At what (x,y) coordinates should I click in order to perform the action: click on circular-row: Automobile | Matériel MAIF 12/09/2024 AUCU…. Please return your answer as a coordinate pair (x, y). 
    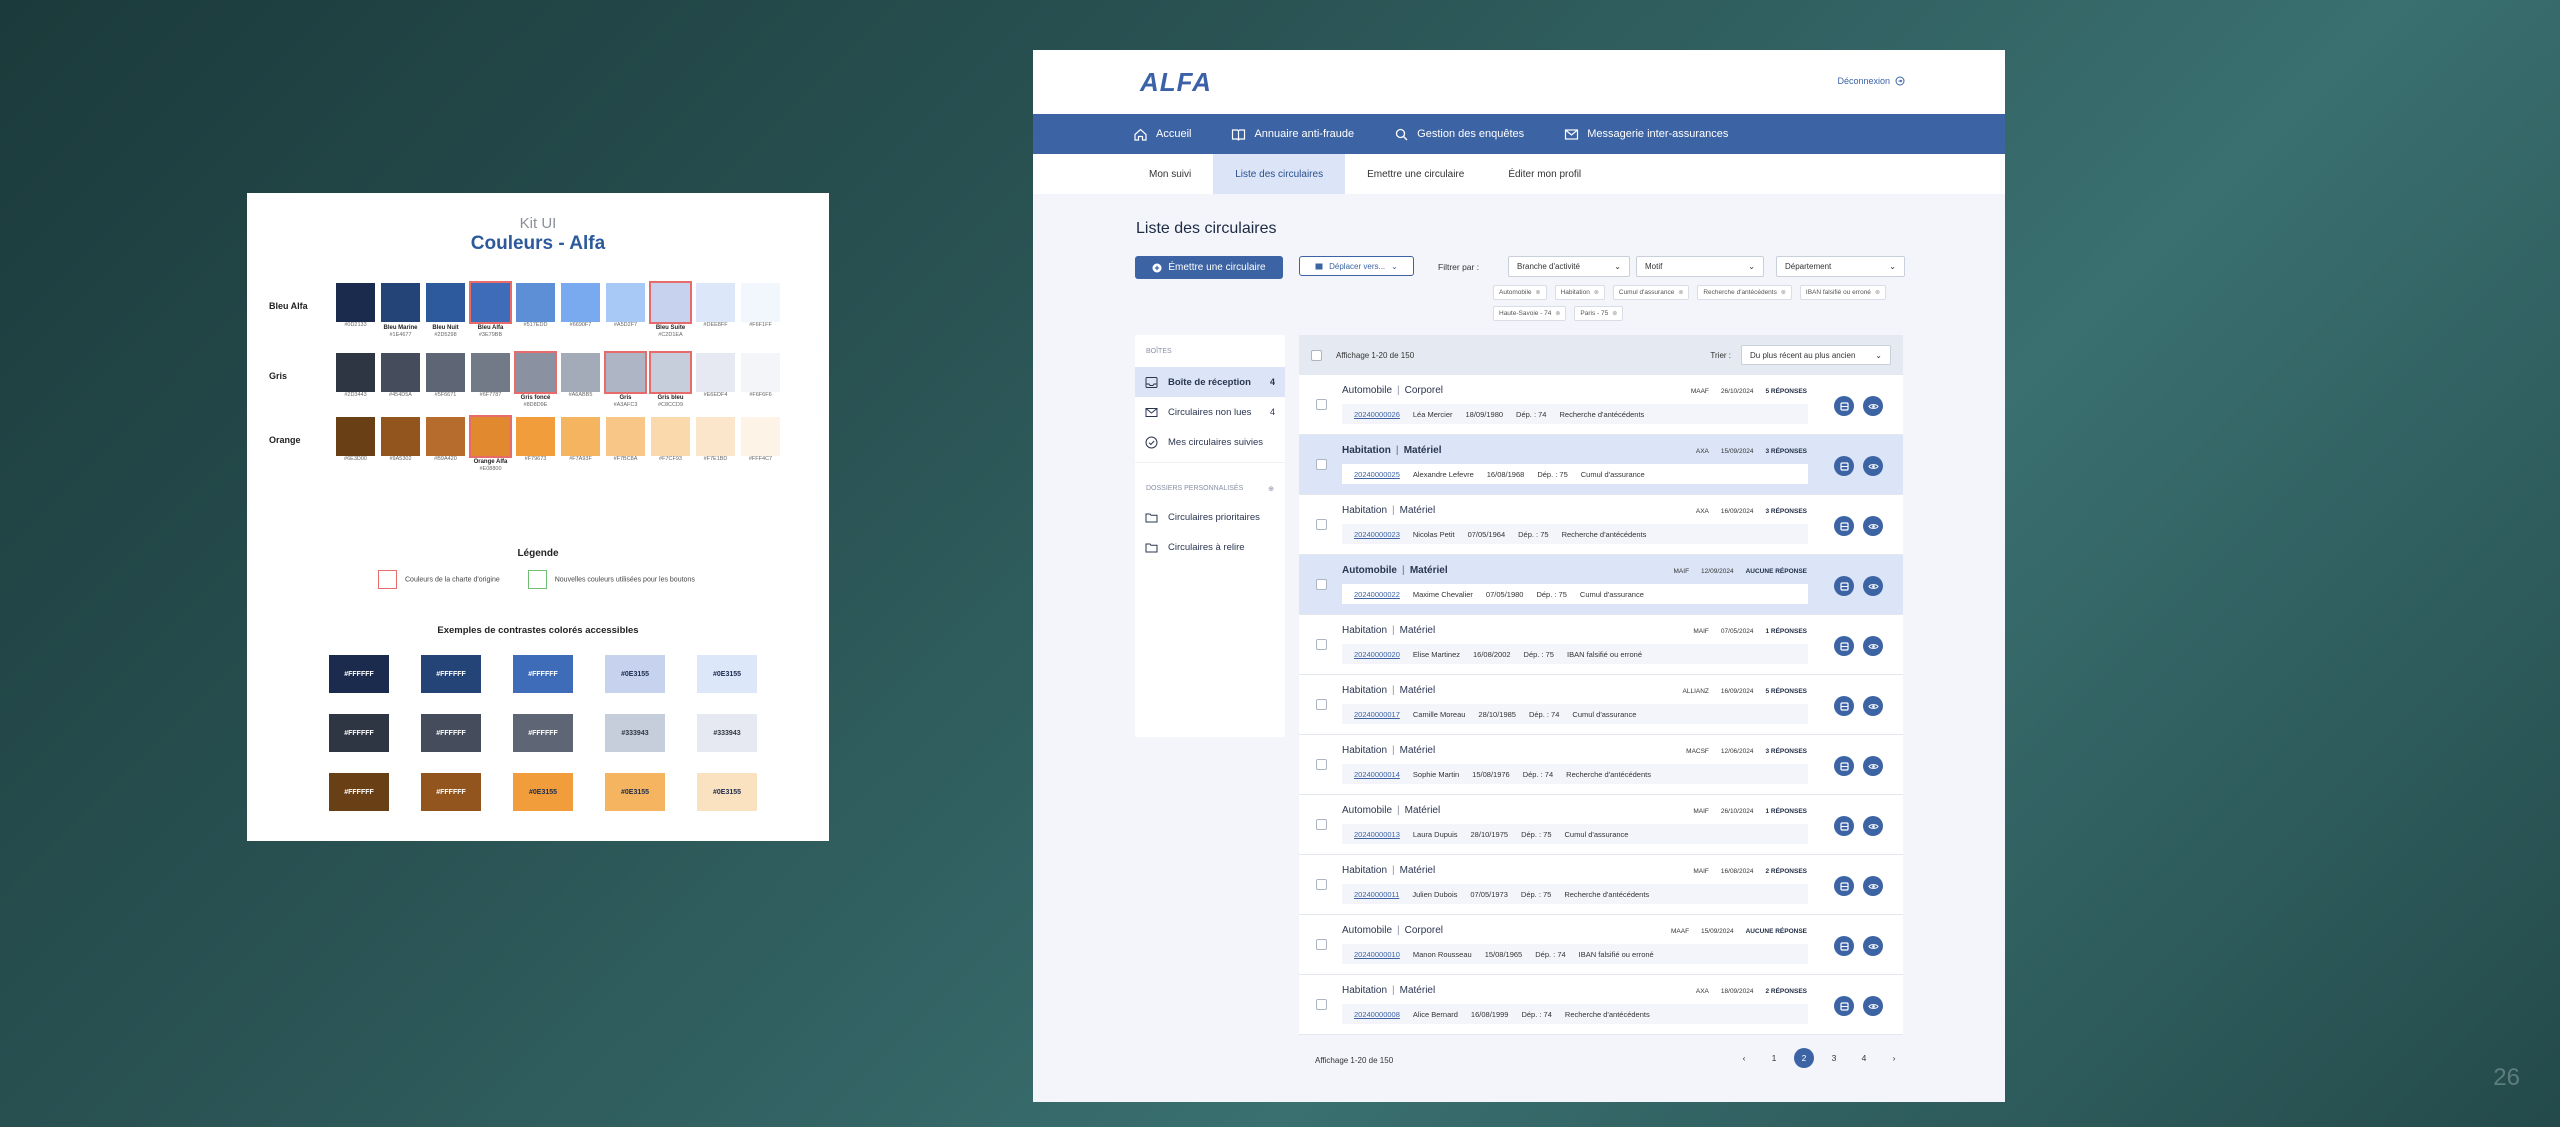
    Looking at the image, I should click on (1601, 585).